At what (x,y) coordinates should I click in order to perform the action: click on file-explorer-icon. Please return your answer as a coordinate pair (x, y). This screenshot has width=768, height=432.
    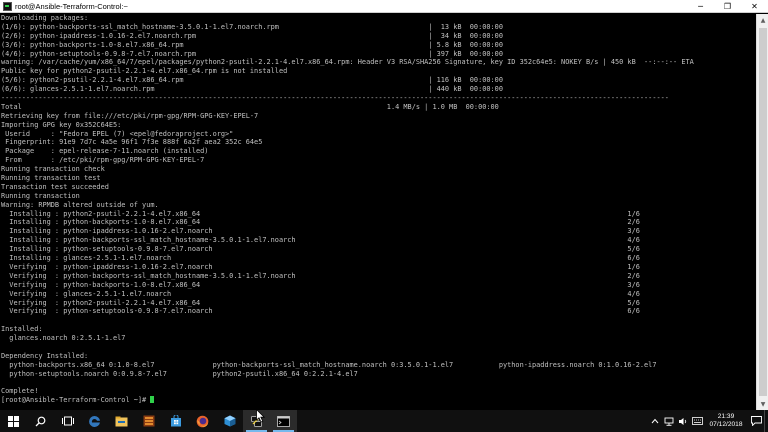
    Looking at the image, I should click on (121, 421).